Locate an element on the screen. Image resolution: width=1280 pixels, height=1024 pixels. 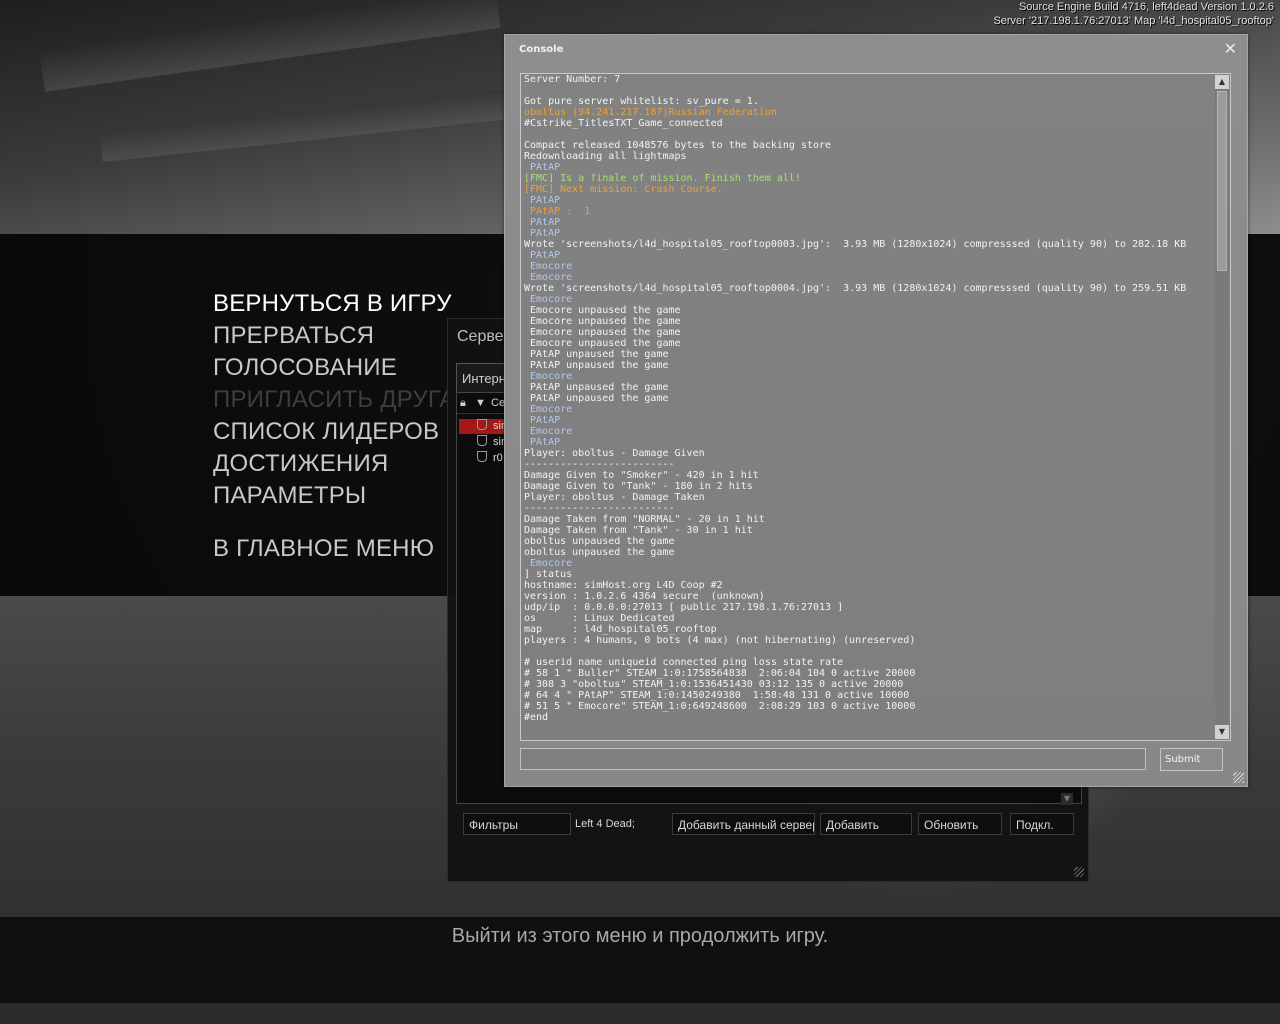
menu-main-menu: В ГЛАВНОЕ МЕНЮ is located at coordinates (334, 549).